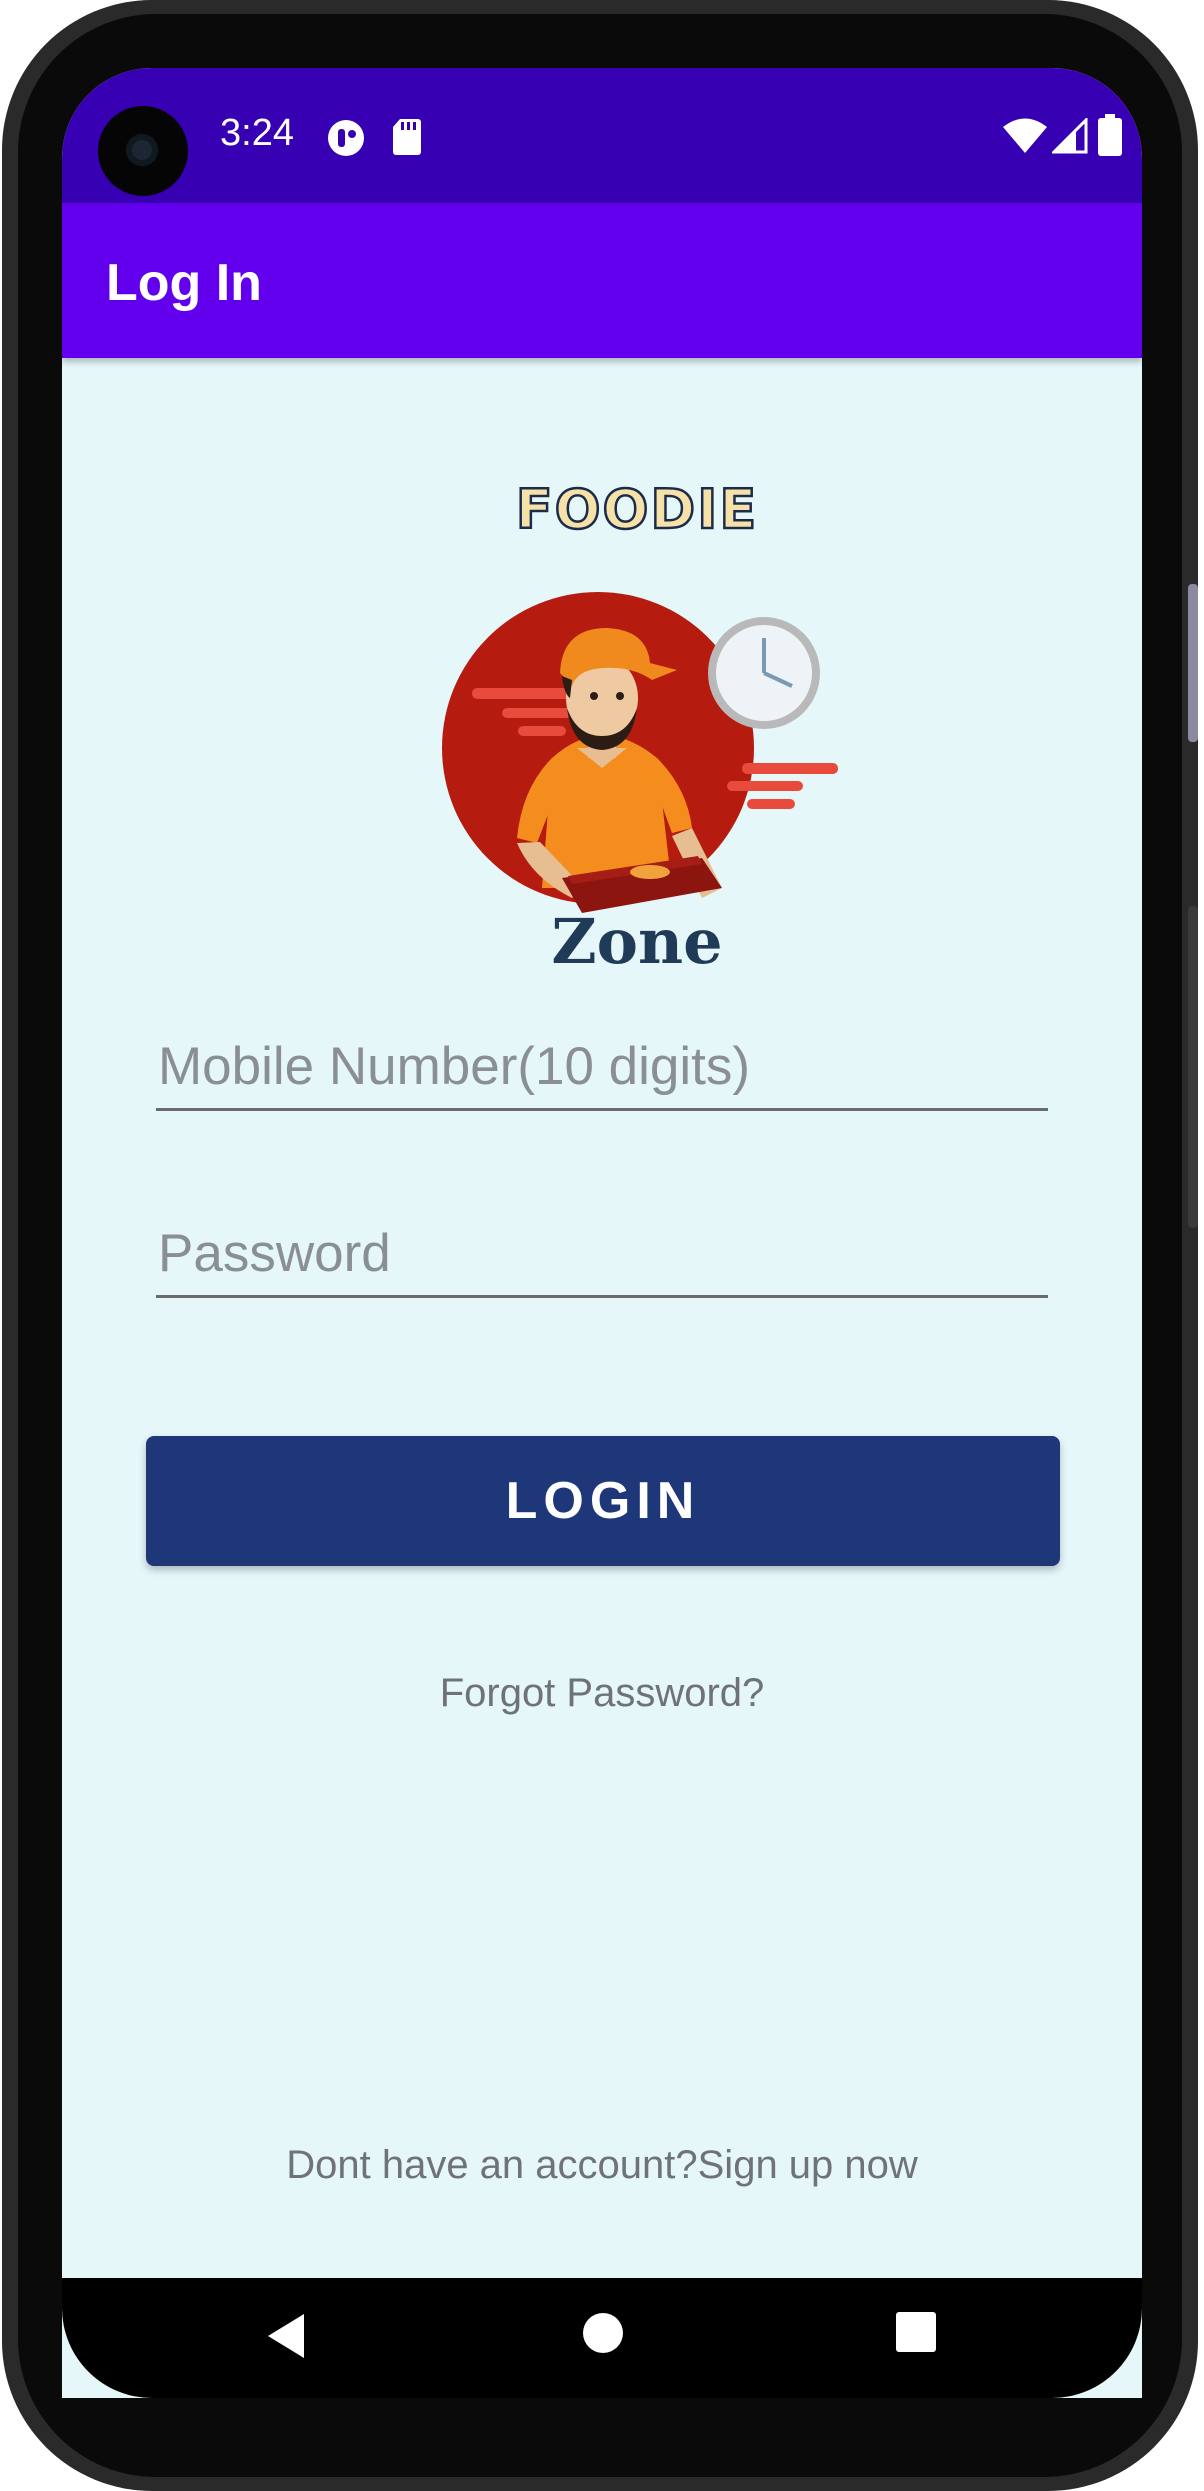 The image size is (1204, 2491). I want to click on sd-card-icon, so click(407, 137).